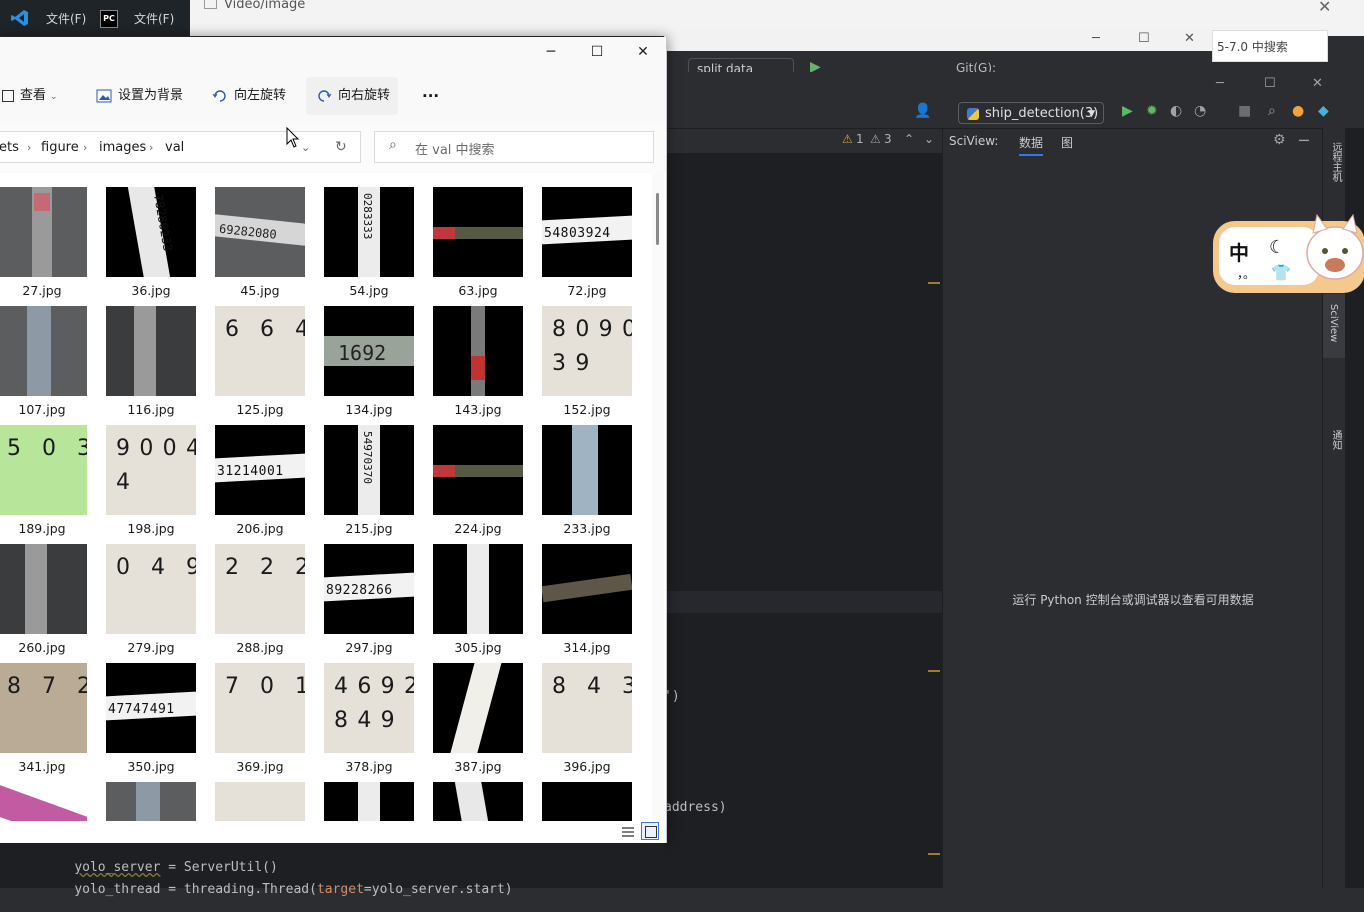  I want to click on file-item: 63.jpg, so click(478, 243).